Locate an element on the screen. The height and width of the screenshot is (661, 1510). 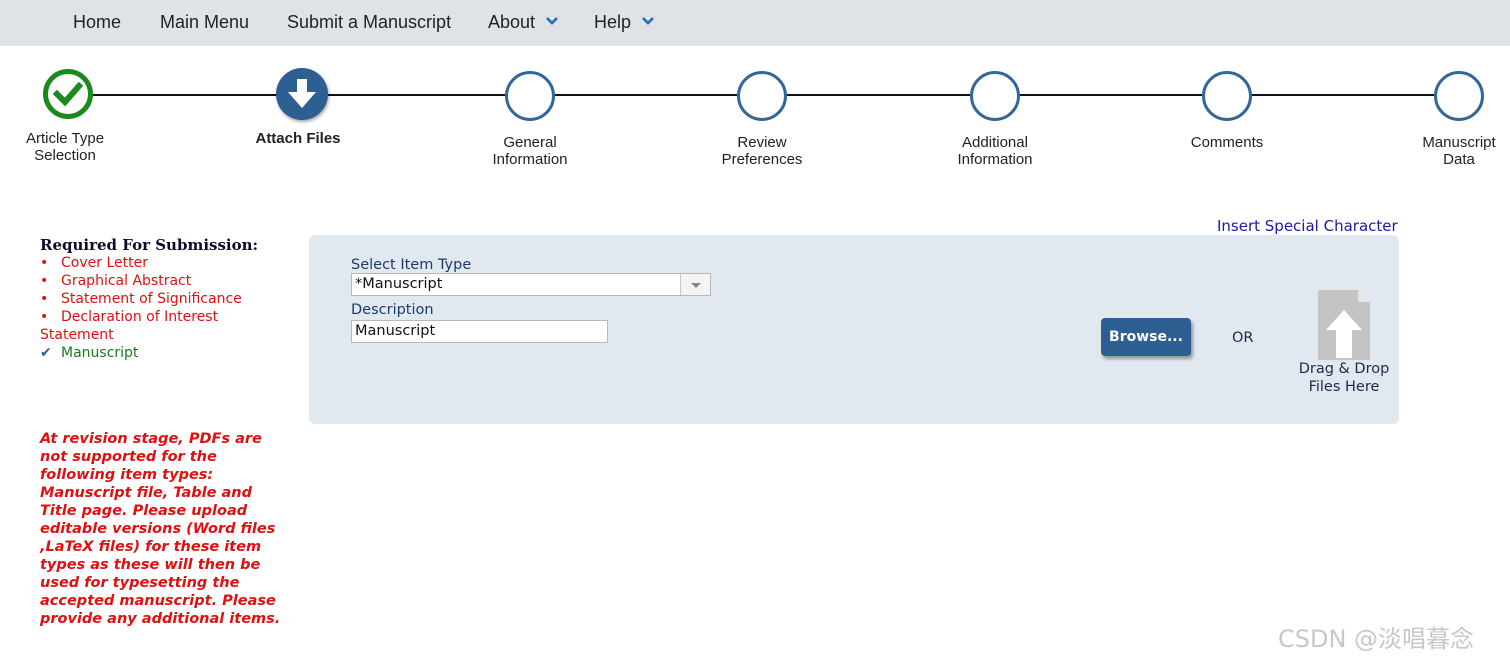
step-label-additional-information: Additional Information is located at coordinates (995, 151).